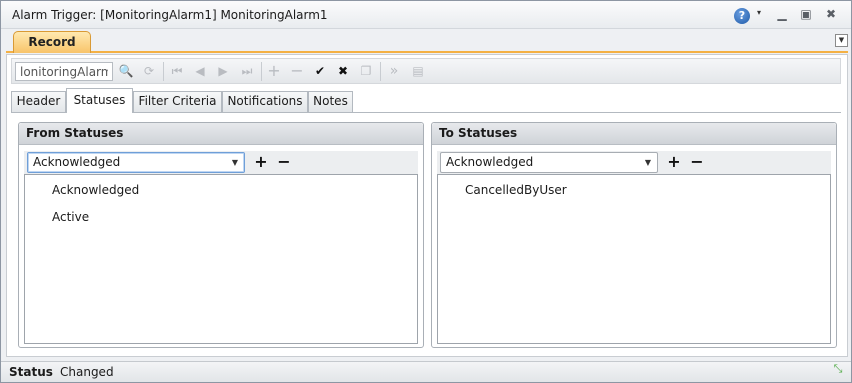 This screenshot has height=383, width=852. What do you see at coordinates (99, 100) in the screenshot?
I see `tab-statuses: Statuses` at bounding box center [99, 100].